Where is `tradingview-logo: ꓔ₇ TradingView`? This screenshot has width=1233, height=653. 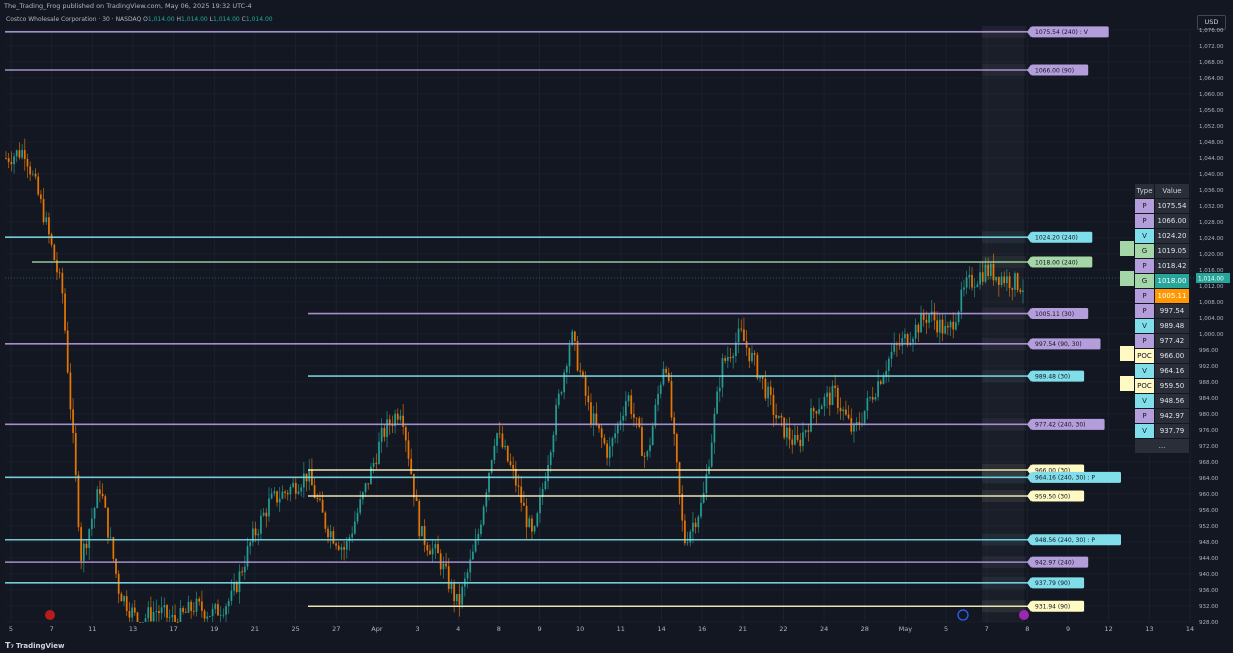
tradingview-logo: ꓔ₇ TradingView is located at coordinates (34, 645).